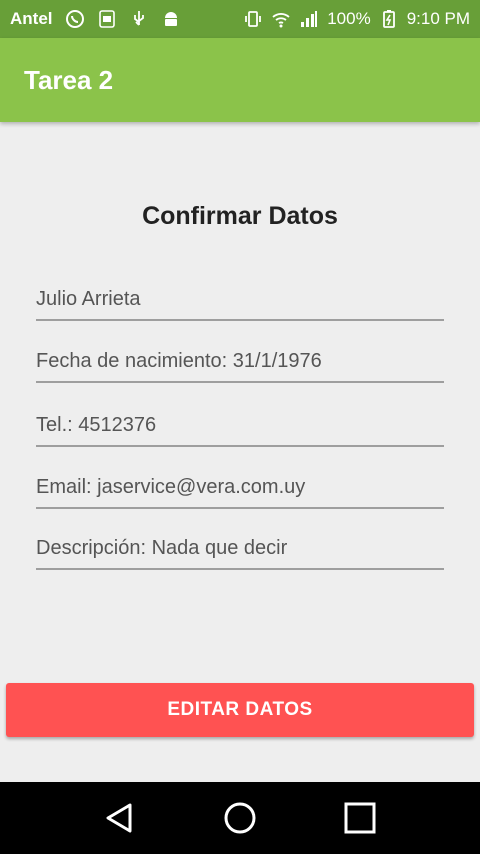 The width and height of the screenshot is (480, 854). I want to click on badge-100-icon, so click(107, 19).